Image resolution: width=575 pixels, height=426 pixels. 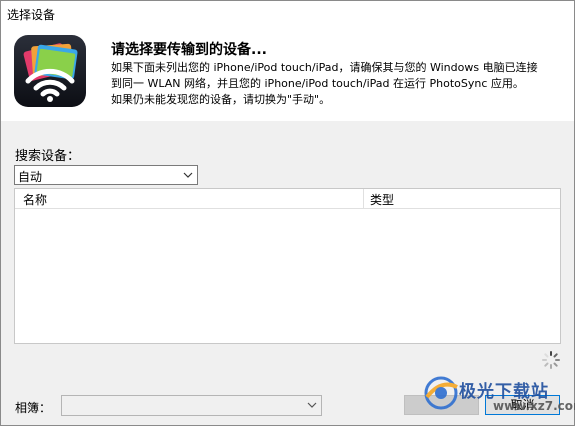 I want to click on watermark-url: www.xz7.com, so click(x=534, y=406).